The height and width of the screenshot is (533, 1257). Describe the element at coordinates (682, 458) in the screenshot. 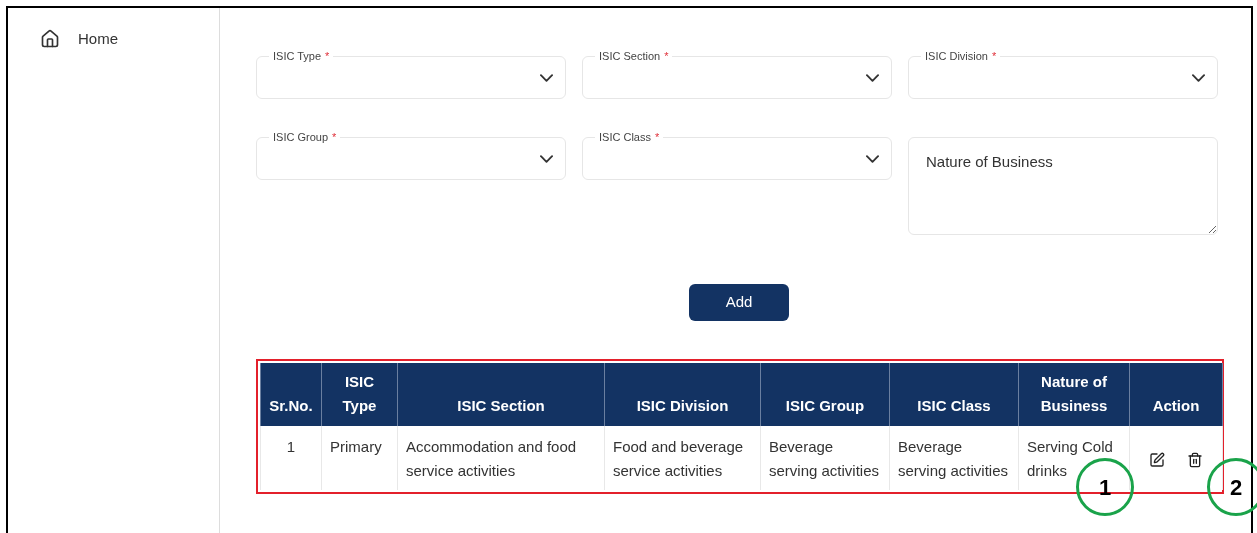

I see `table-cell: Food and beverage service activities` at that location.